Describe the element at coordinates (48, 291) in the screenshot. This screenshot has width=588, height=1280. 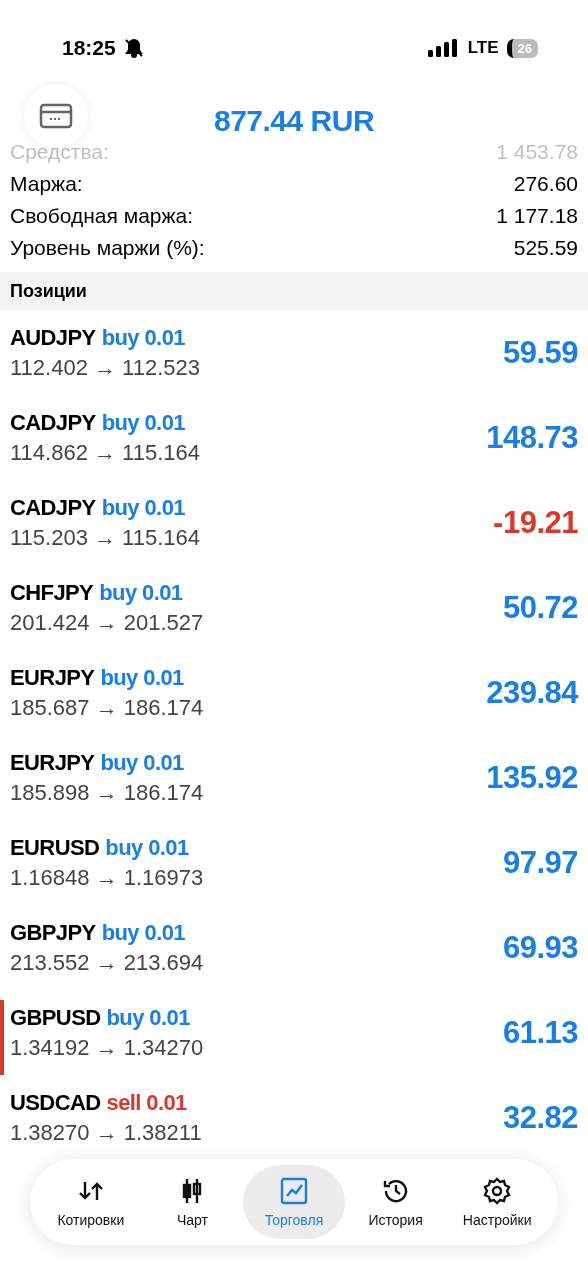
I see `section-title: Позиции` at that location.